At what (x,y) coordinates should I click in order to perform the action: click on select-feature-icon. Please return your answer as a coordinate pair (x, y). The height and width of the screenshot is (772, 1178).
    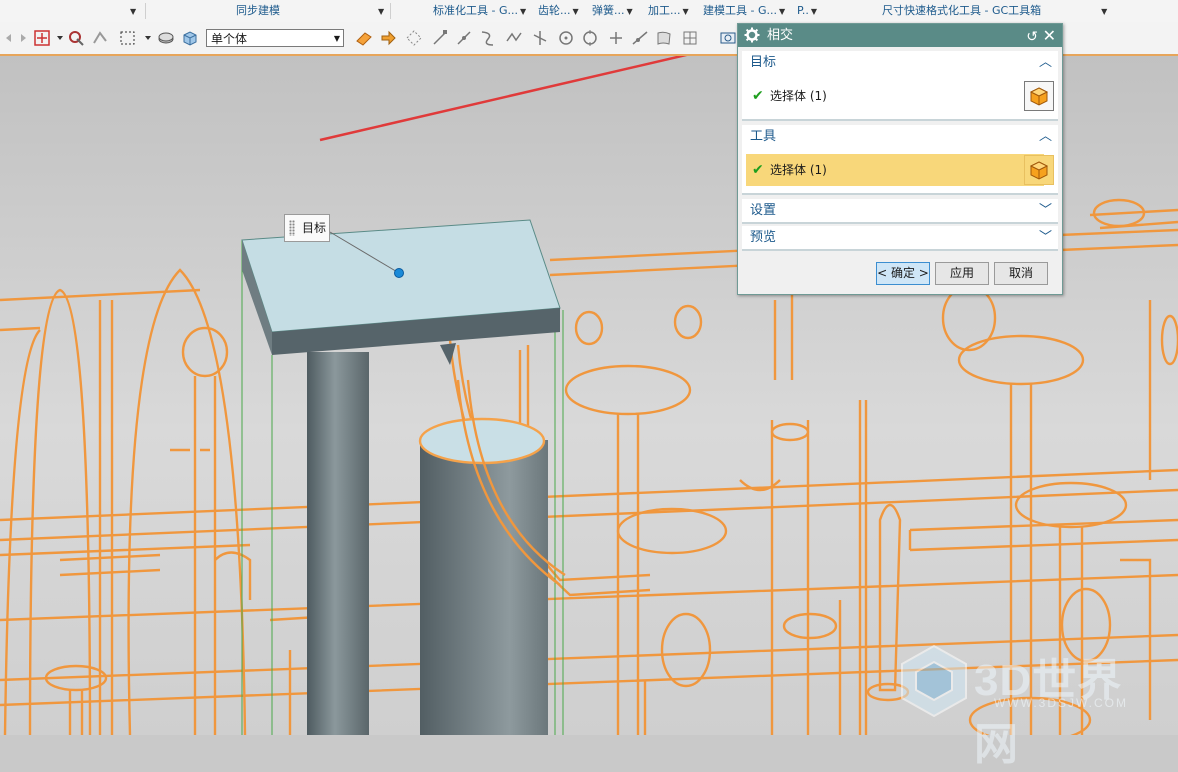
    Looking at the image, I should click on (76, 38).